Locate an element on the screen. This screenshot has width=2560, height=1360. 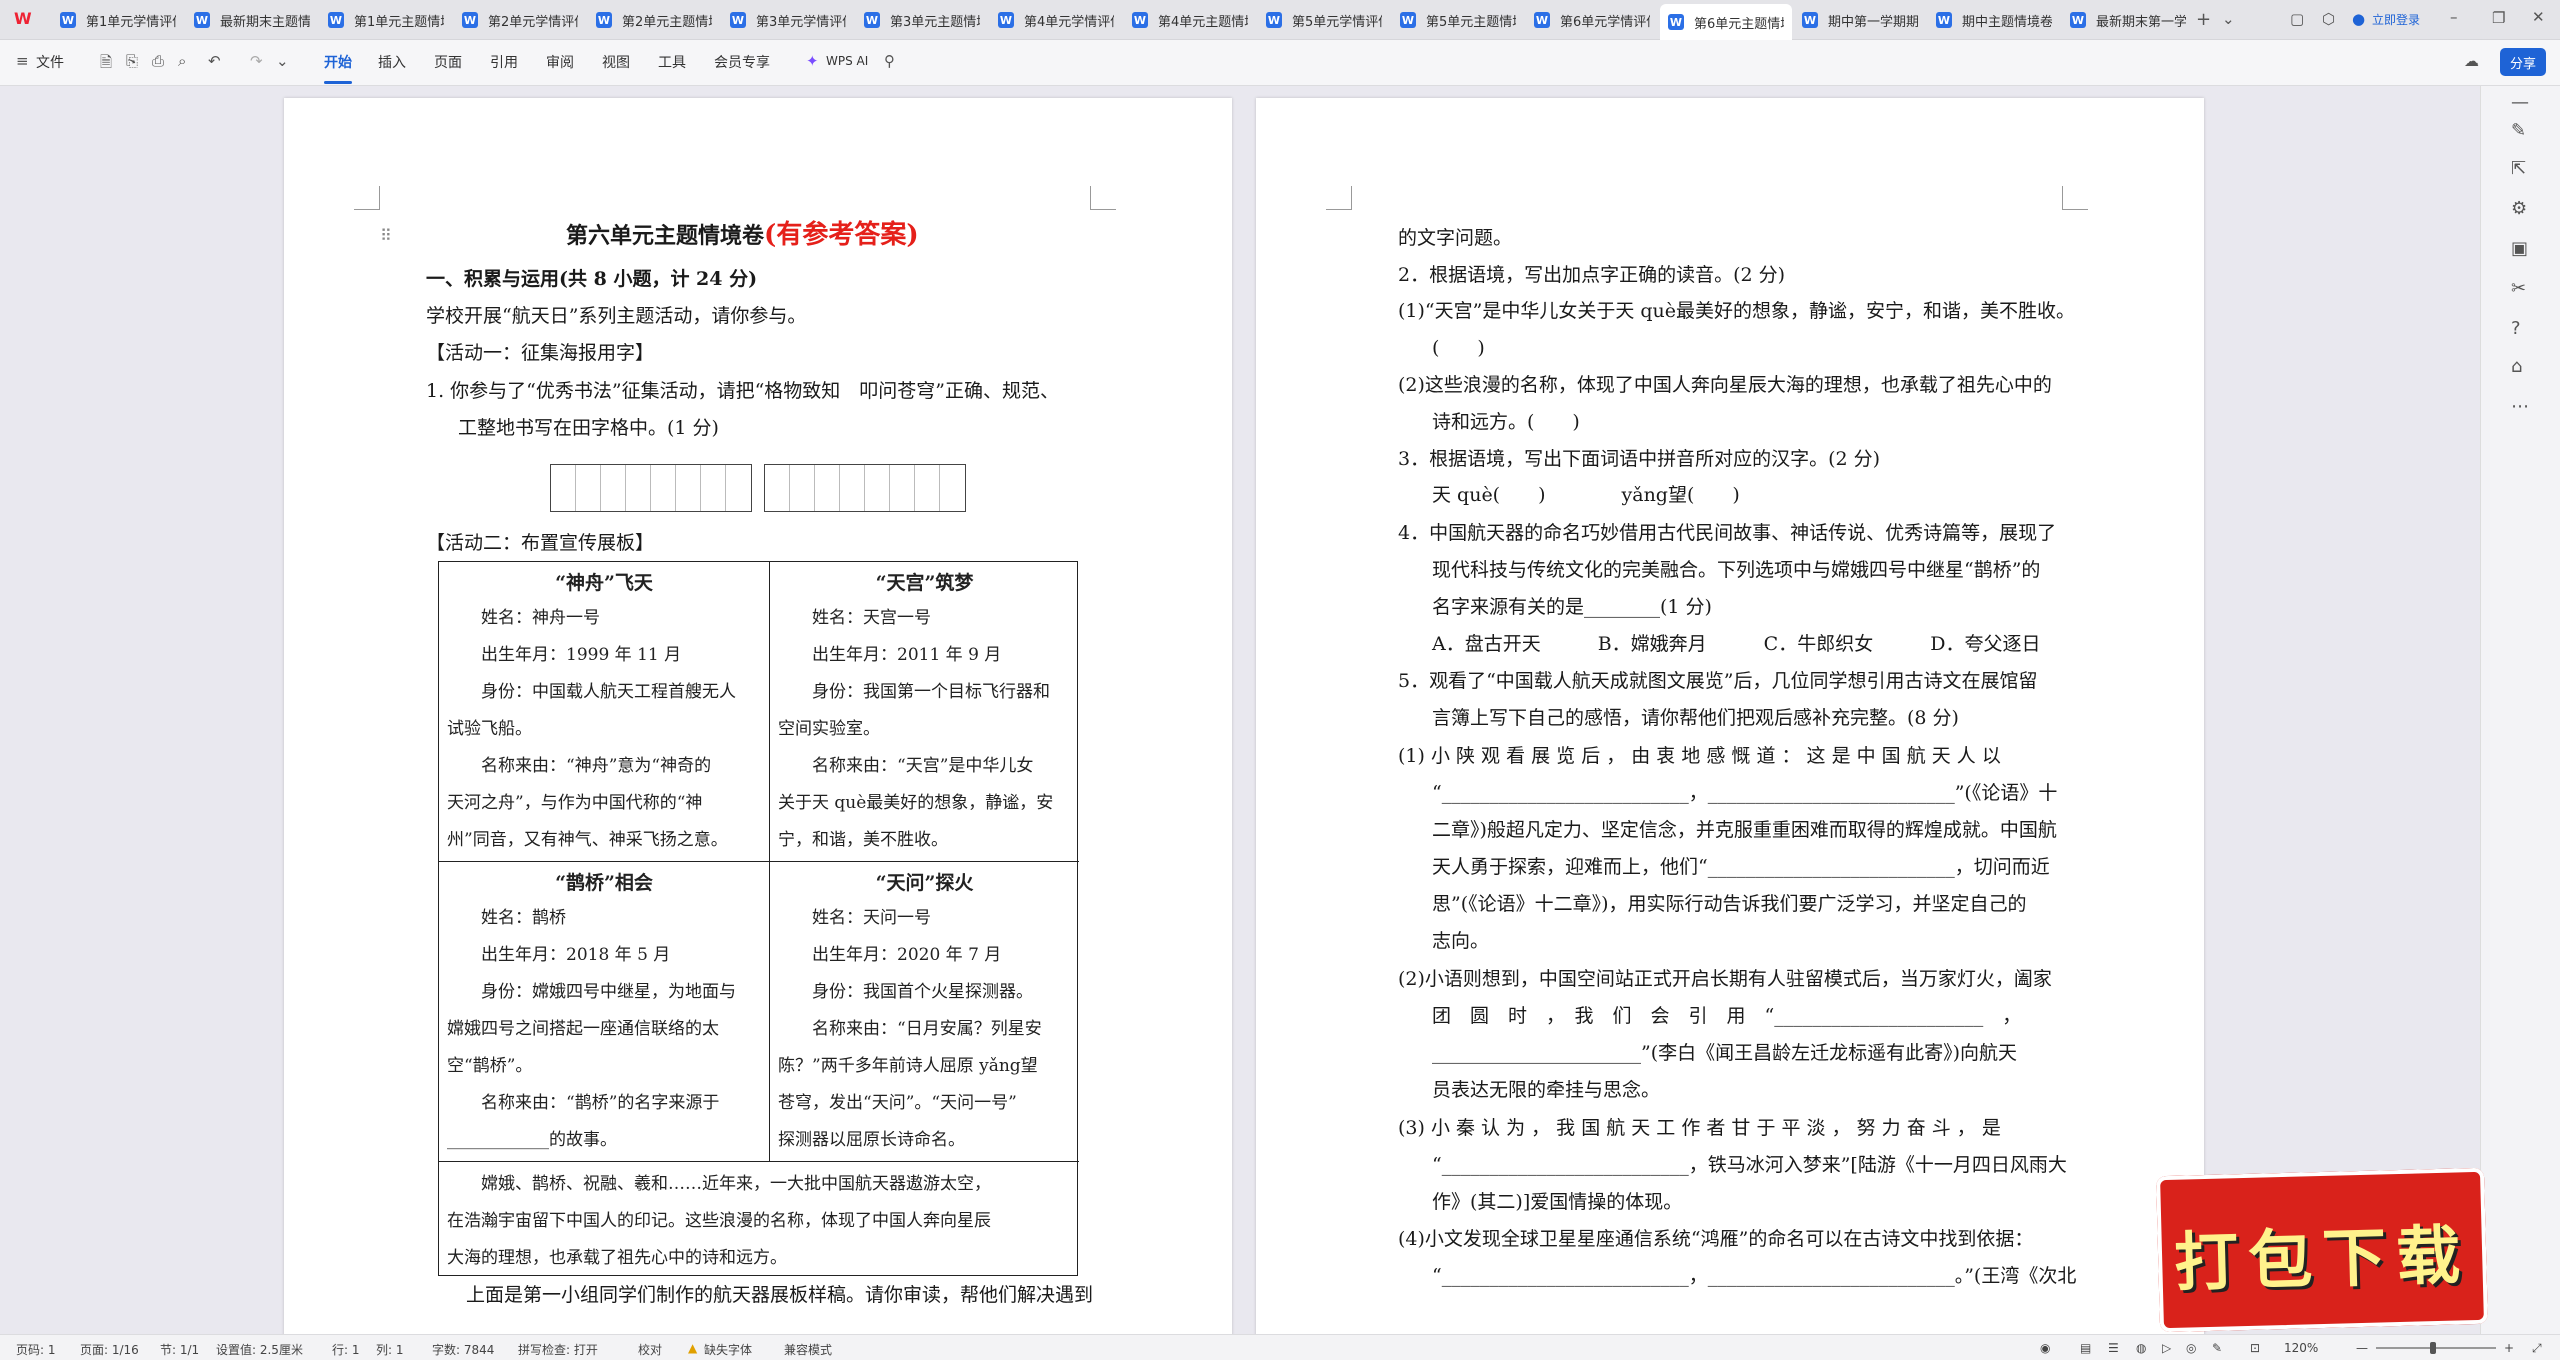
document-tab: W 第3单元主题情境 is located at coordinates (922, 20).